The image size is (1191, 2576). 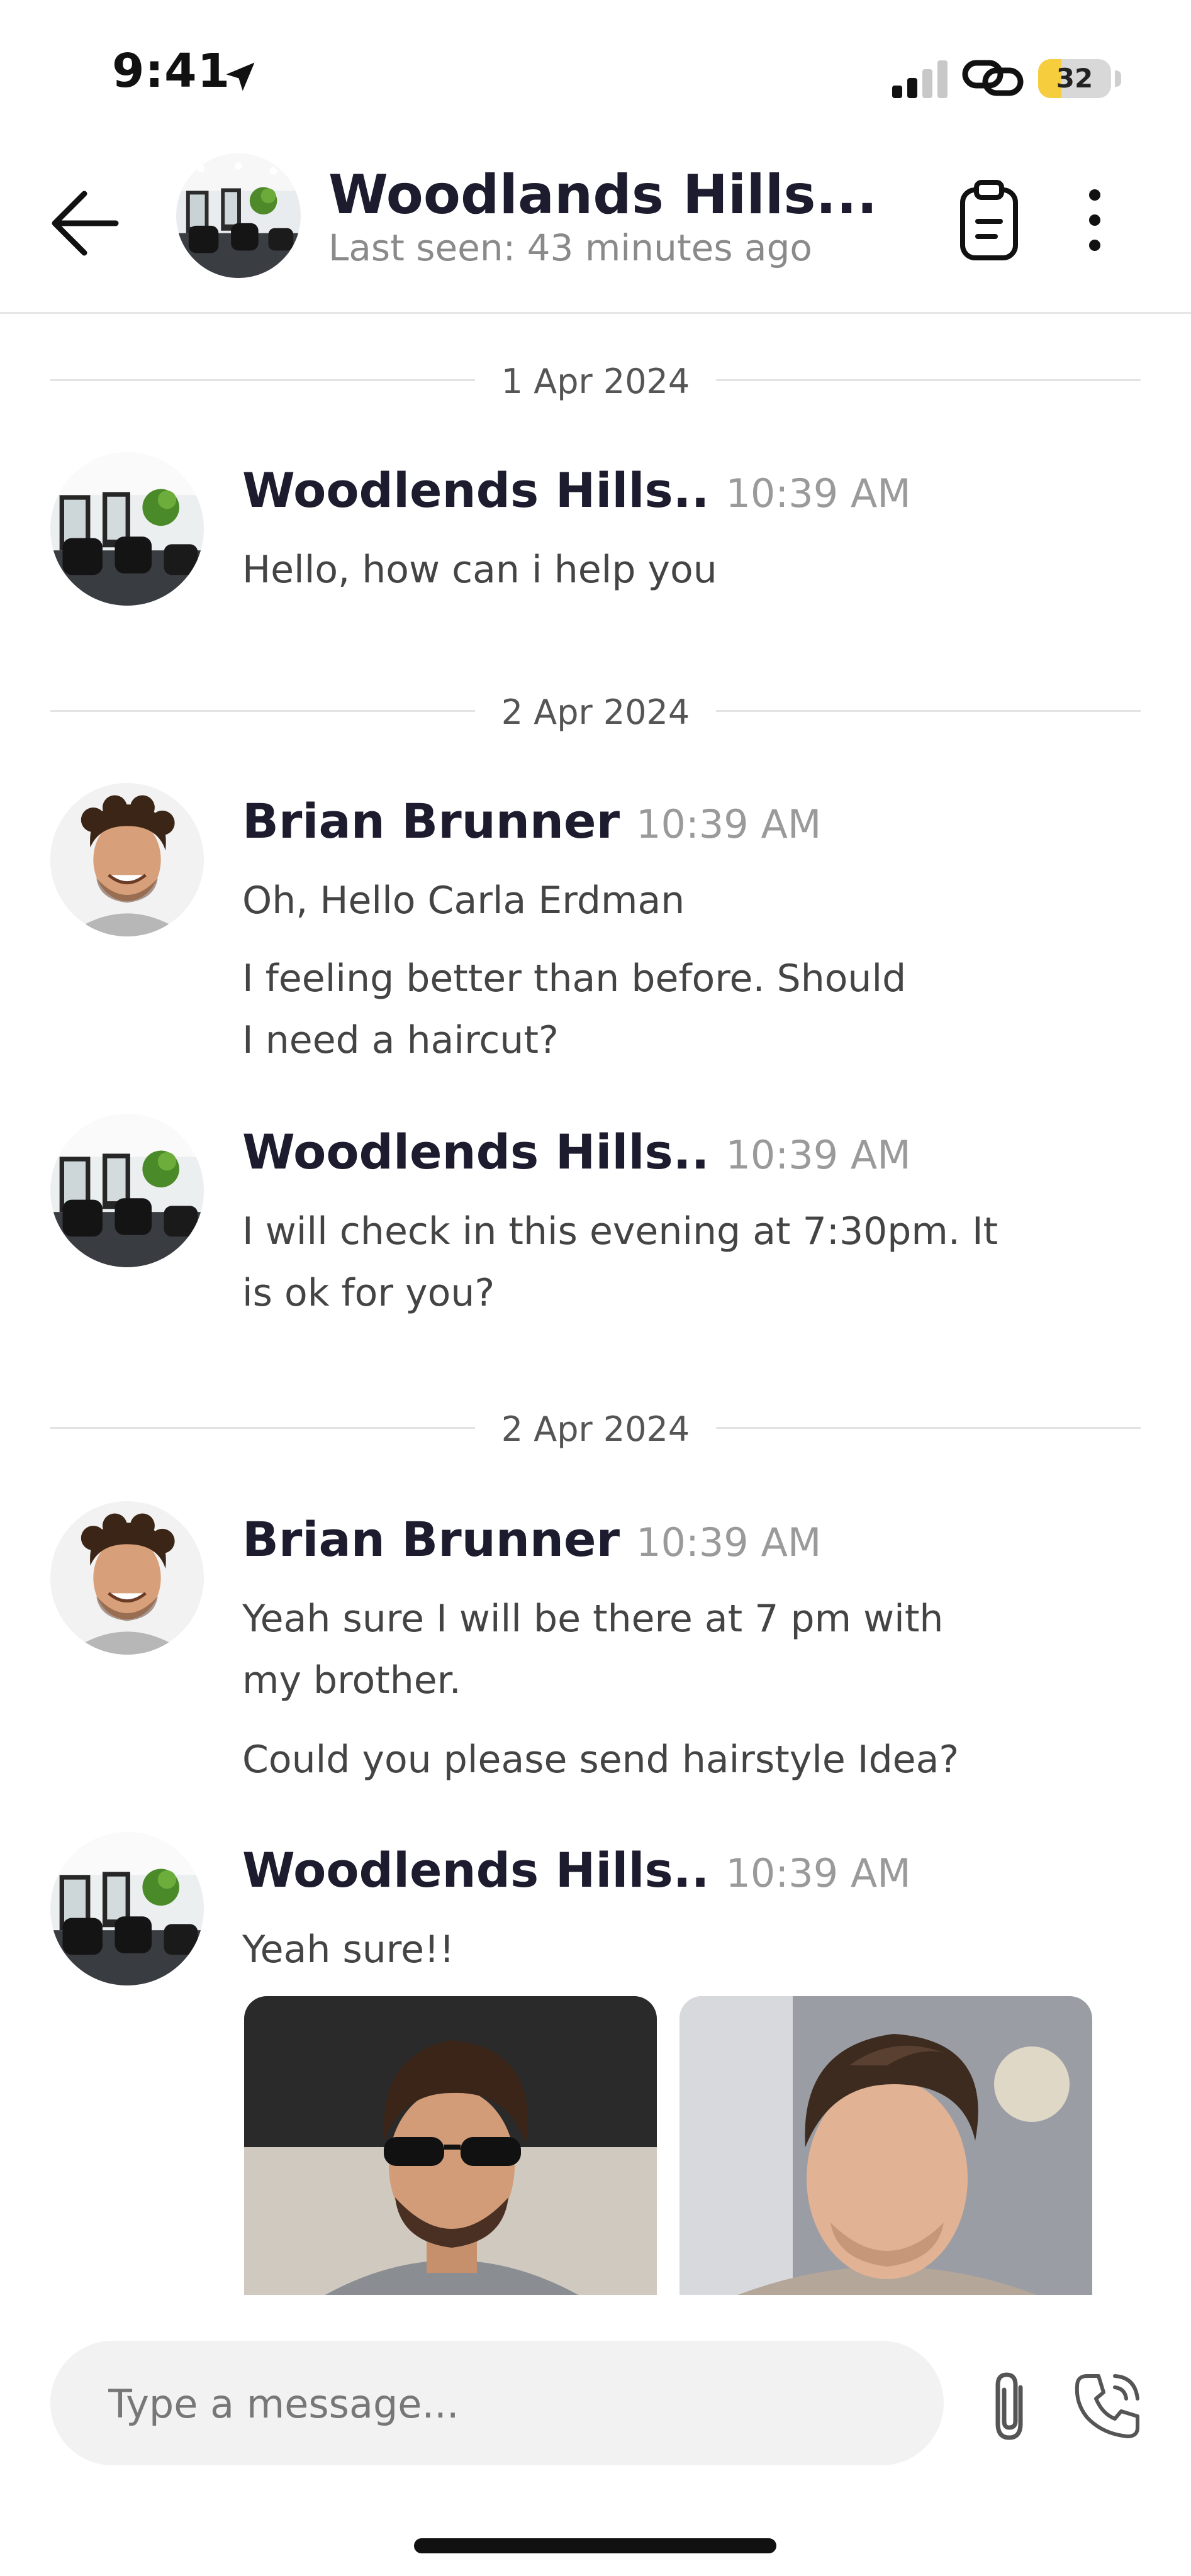 I want to click on message-text: Oh, Hello Carla Erdman, so click(x=463, y=901).